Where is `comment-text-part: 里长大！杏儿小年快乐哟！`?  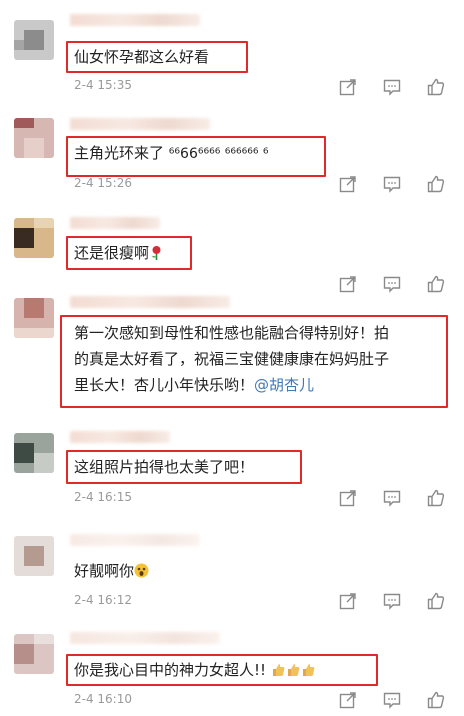 comment-text-part: 里长大！杏儿小年快乐哟！ is located at coordinates (164, 385).